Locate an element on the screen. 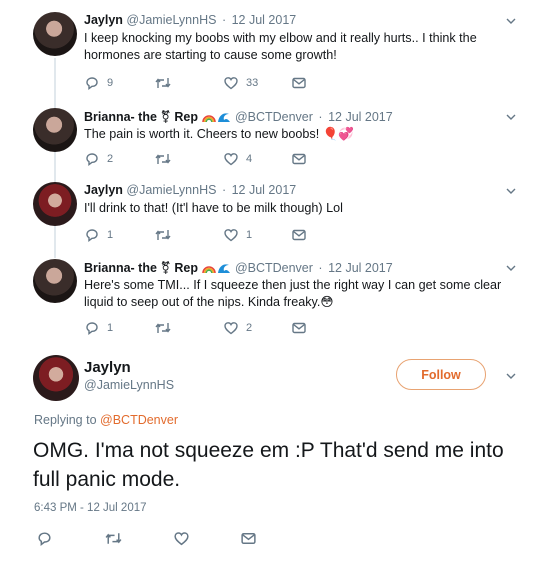 The image size is (543, 576). like-count: 33 is located at coordinates (252, 83).